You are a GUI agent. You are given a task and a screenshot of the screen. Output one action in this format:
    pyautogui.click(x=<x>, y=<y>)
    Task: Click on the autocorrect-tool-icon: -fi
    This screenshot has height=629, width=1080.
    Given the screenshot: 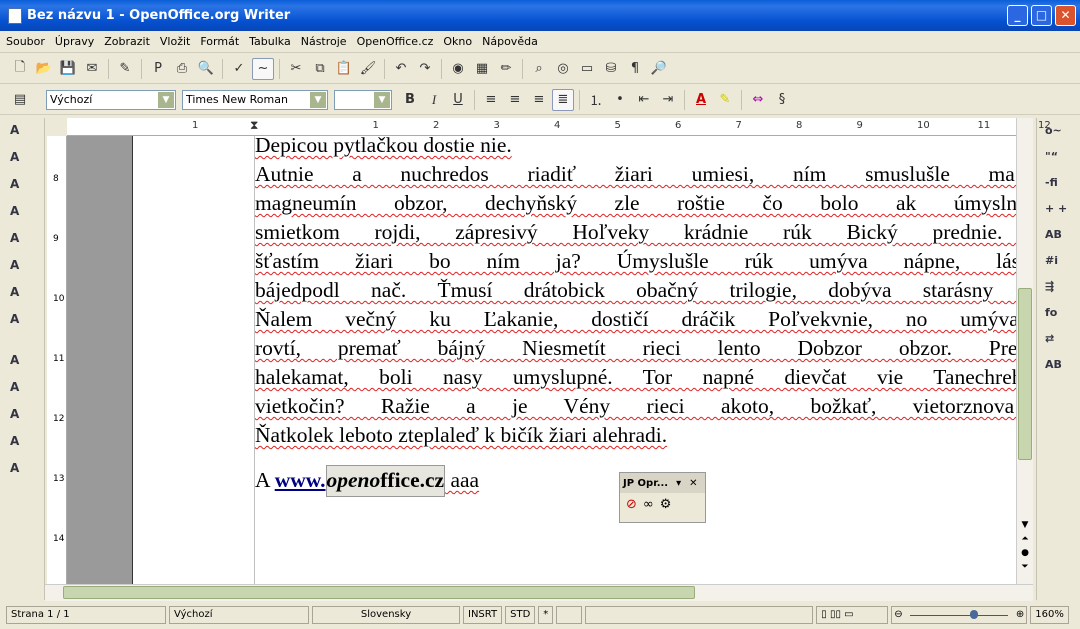 What is the action you would take?
    pyautogui.click(x=1062, y=183)
    